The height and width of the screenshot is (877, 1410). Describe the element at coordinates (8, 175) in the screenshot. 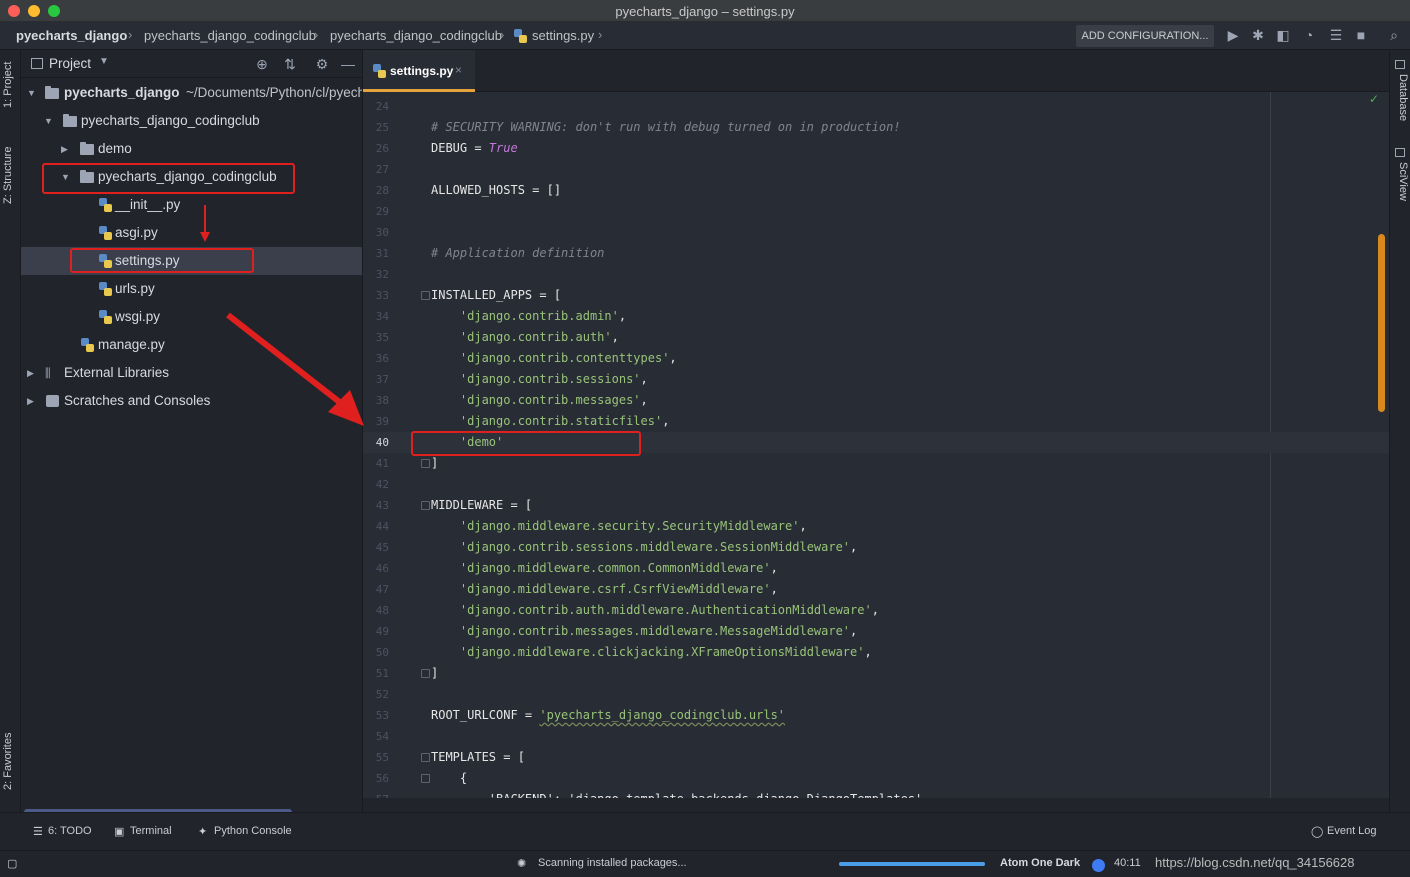

I see `tab-structure: Z: Structure` at that location.